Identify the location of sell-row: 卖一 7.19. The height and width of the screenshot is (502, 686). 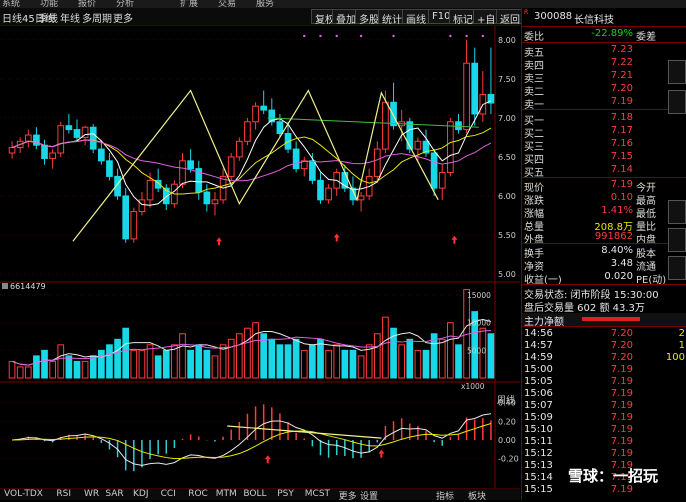
(604, 103).